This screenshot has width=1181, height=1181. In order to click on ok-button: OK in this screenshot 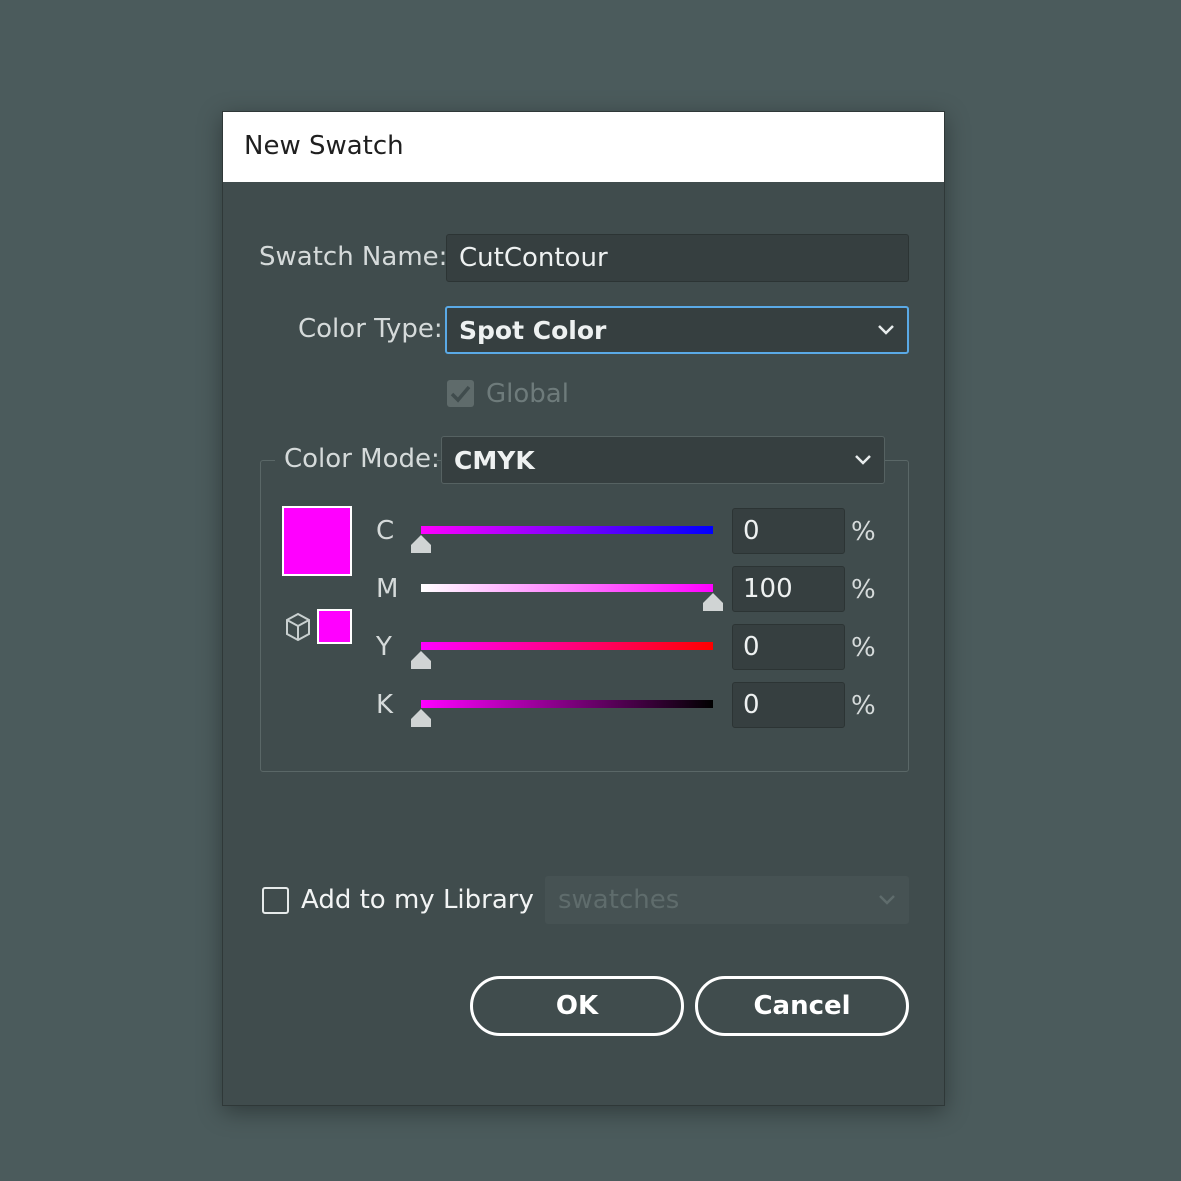, I will do `click(577, 1006)`.